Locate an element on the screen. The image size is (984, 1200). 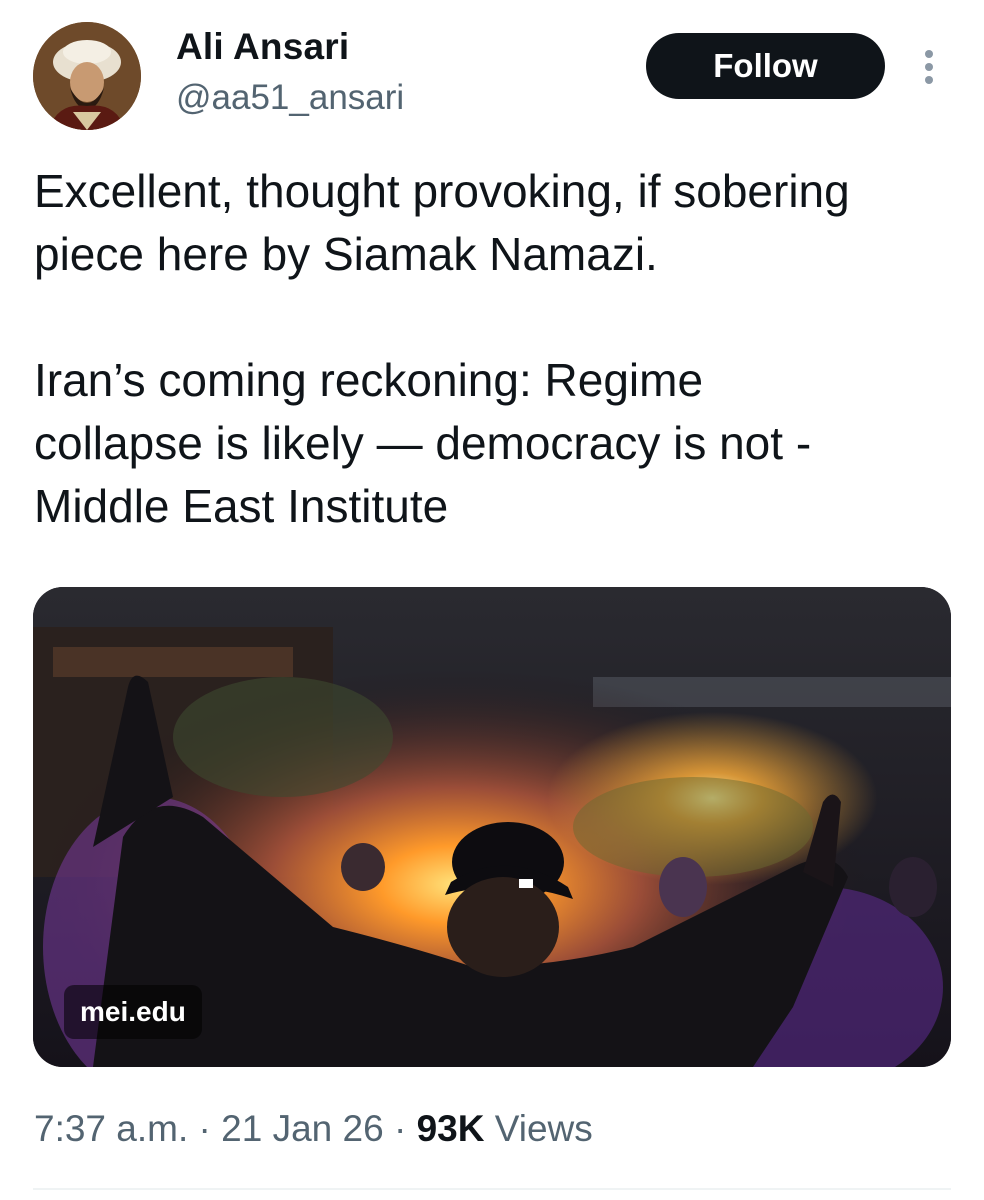
divider is located at coordinates (492, 1189).